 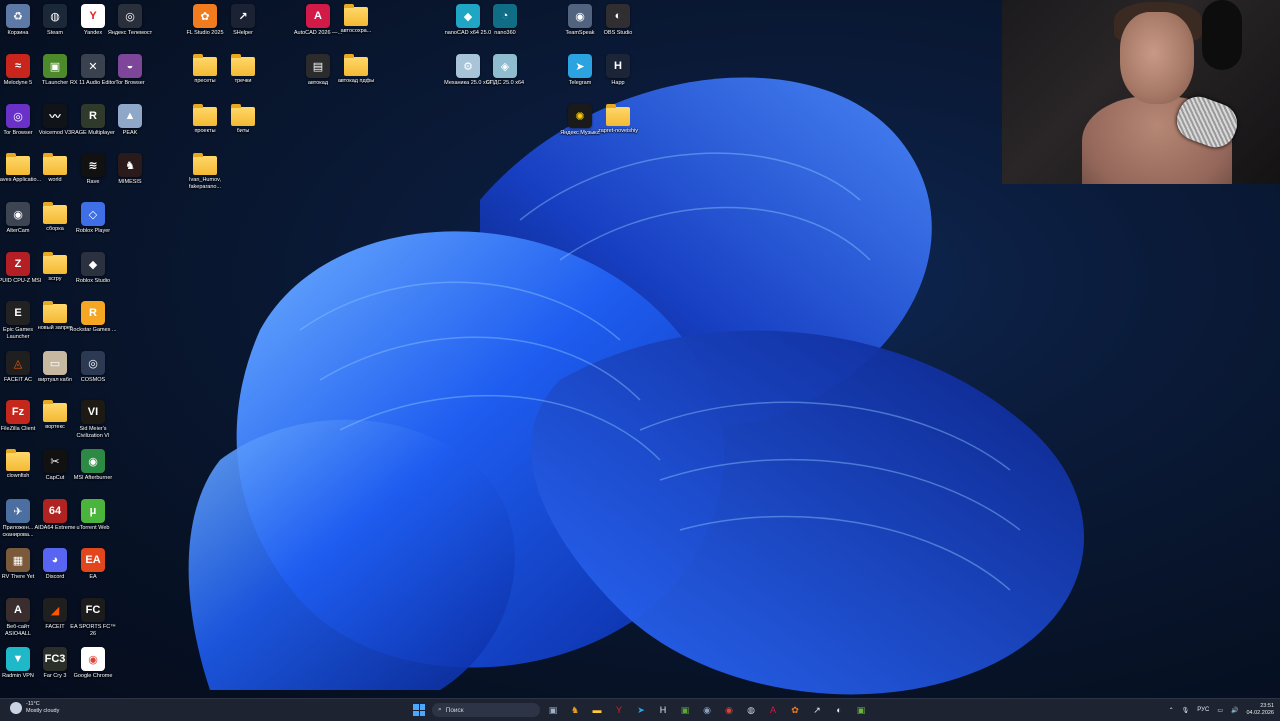 I want to click on app-icon: ♞, so click(x=130, y=165).